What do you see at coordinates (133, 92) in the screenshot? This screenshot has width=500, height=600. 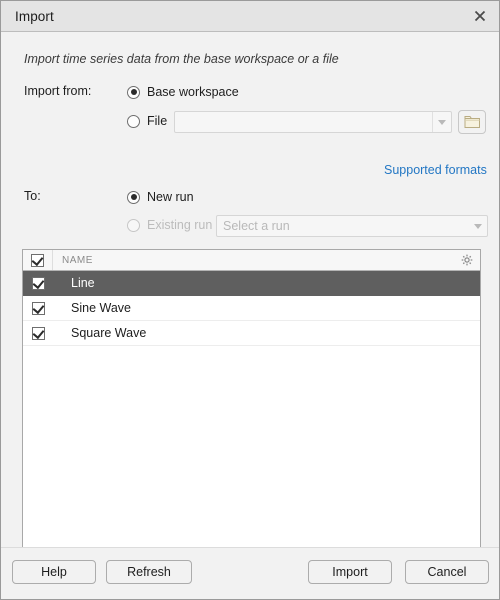 I see `radio-base-workspace-indicator` at bounding box center [133, 92].